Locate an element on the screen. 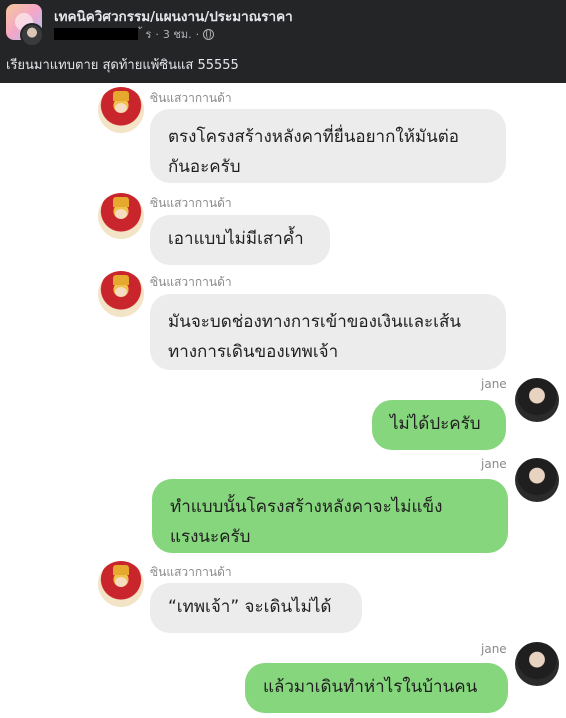 This screenshot has height=718, width=566. message-bubble-outgoing: แล้วมาเดินทำห่าไรในบ้านคน is located at coordinates (376, 688).